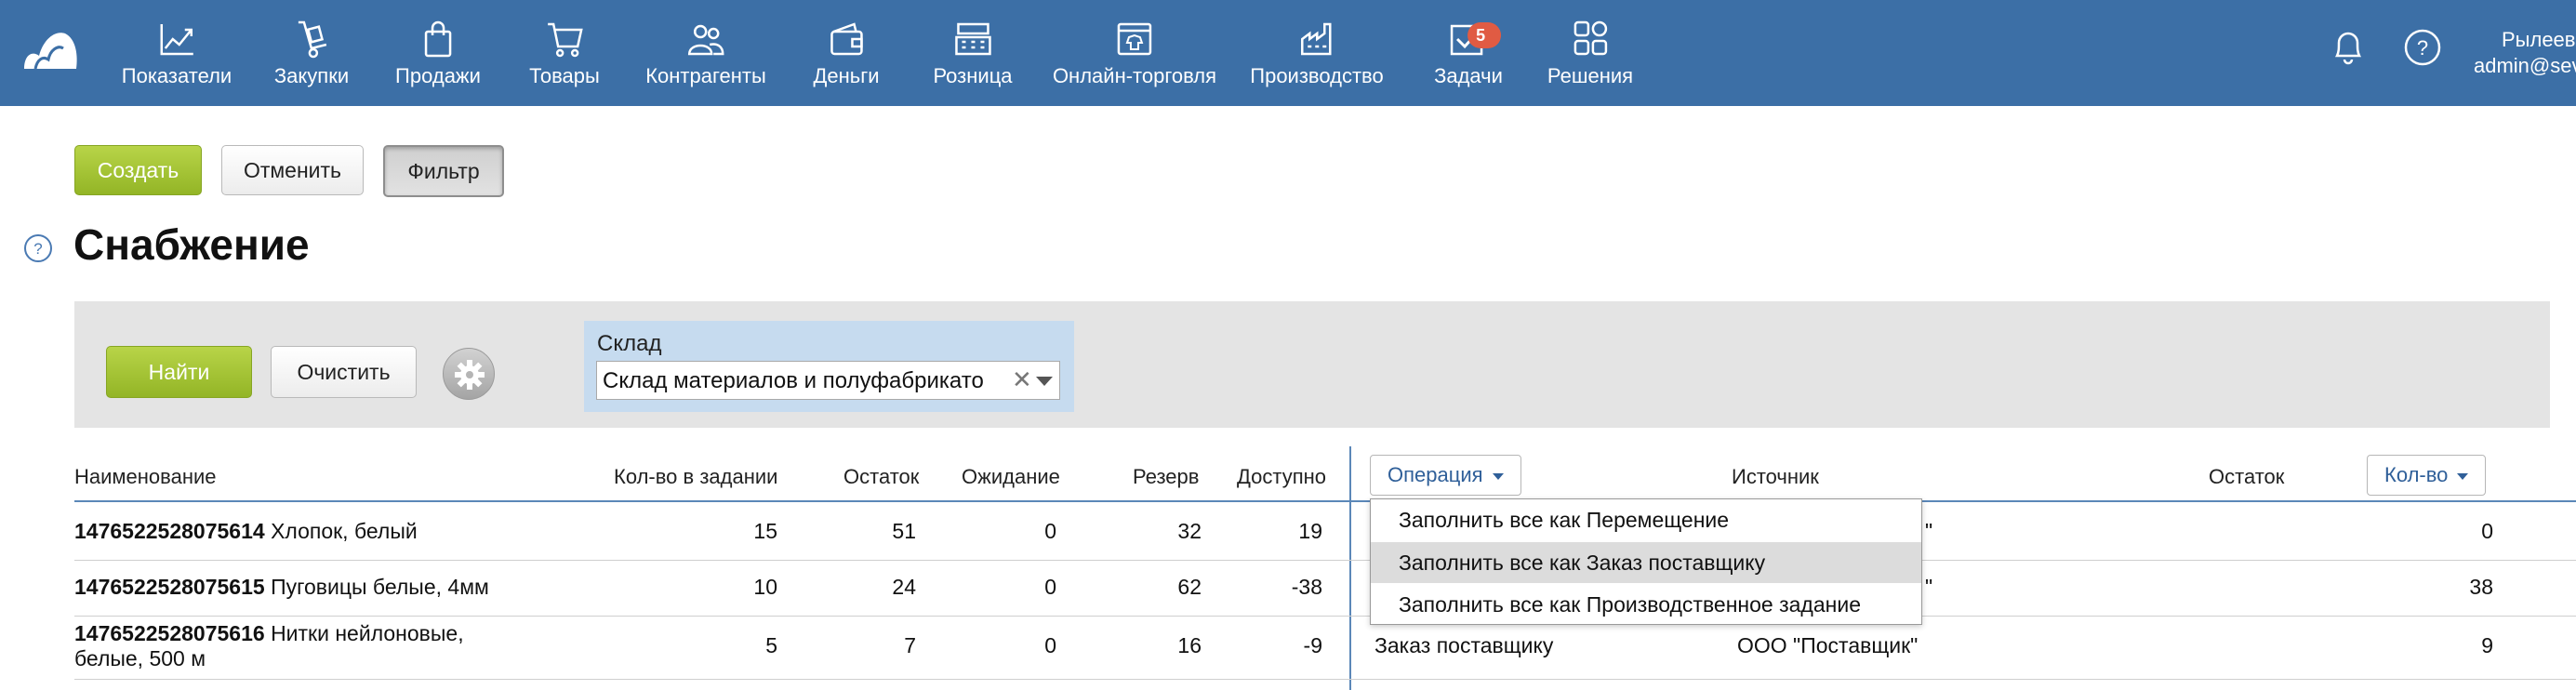  What do you see at coordinates (2525, 53) in the screenshot?
I see `user-menu: Рылеев admin@sev` at bounding box center [2525, 53].